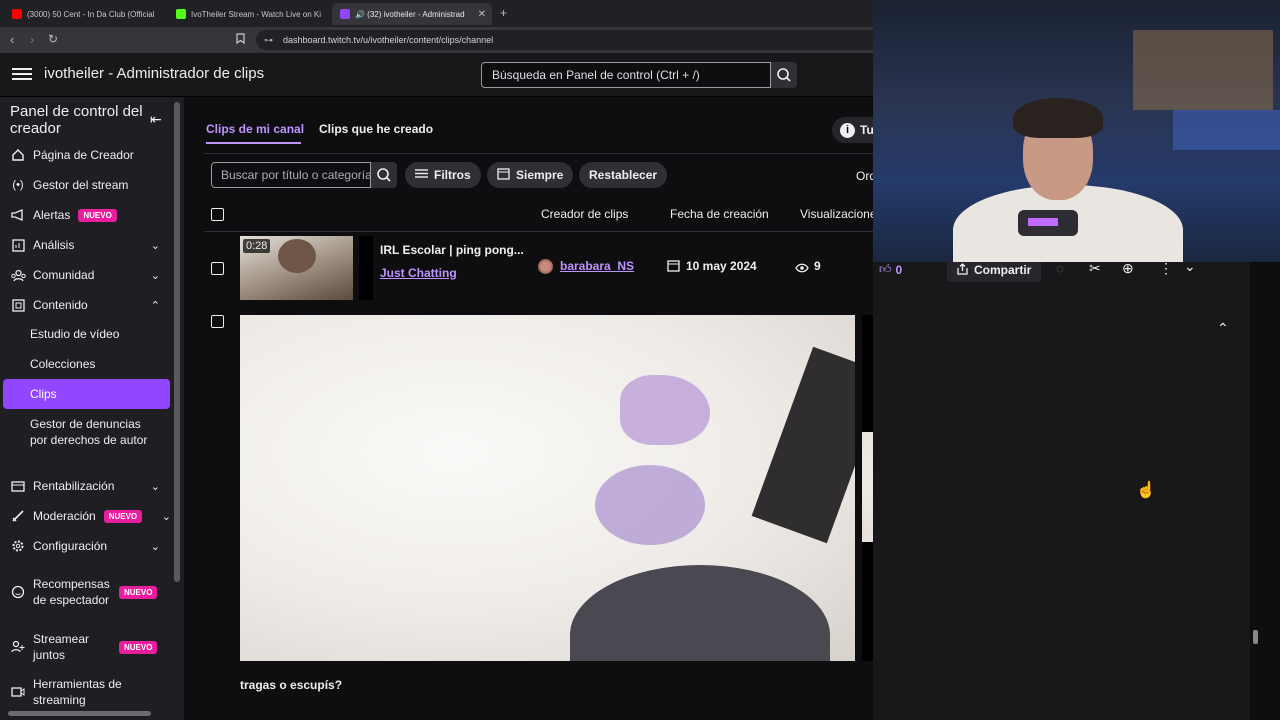 Image resolution: width=1280 pixels, height=720 pixels. Describe the element at coordinates (626, 75) in the screenshot. I see `dashboard-search-input: Búsqueda en Panel de control (Ctrl + /)` at that location.